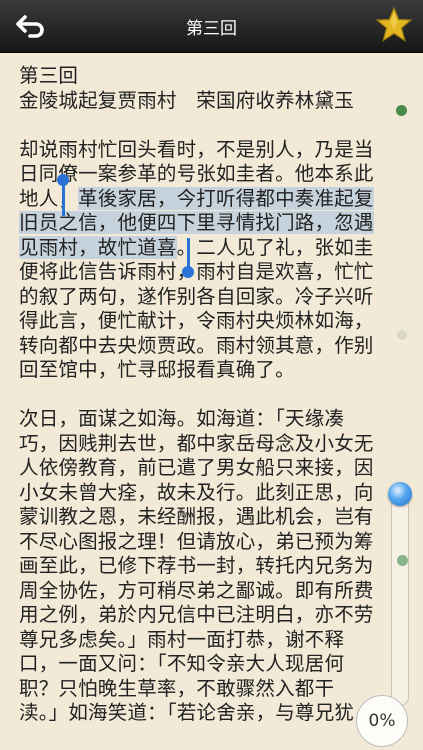 This screenshot has height=750, width=423. Describe the element at coordinates (400, 494) in the screenshot. I see `reading-progress-thumb` at that location.